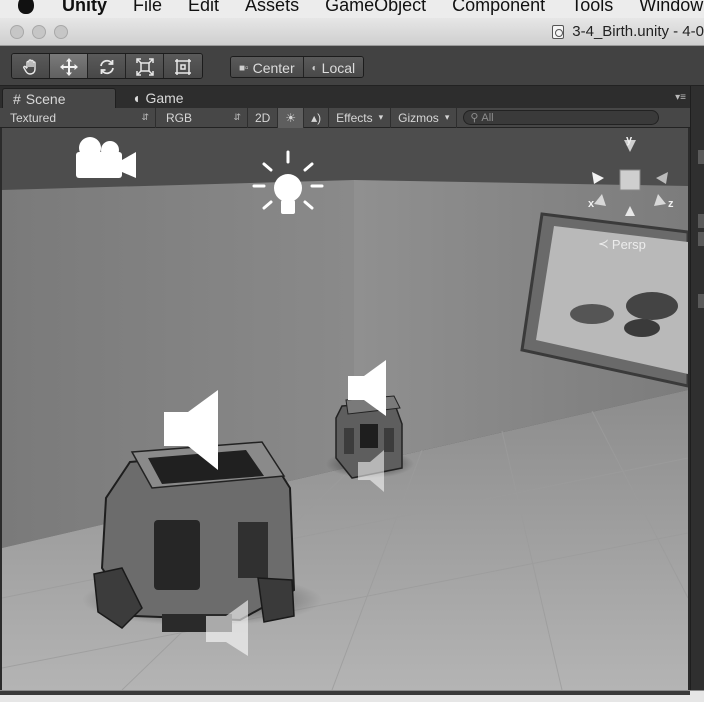  Describe the element at coordinates (375, 8) in the screenshot. I see `menu-gameobject: GameObject` at that location.